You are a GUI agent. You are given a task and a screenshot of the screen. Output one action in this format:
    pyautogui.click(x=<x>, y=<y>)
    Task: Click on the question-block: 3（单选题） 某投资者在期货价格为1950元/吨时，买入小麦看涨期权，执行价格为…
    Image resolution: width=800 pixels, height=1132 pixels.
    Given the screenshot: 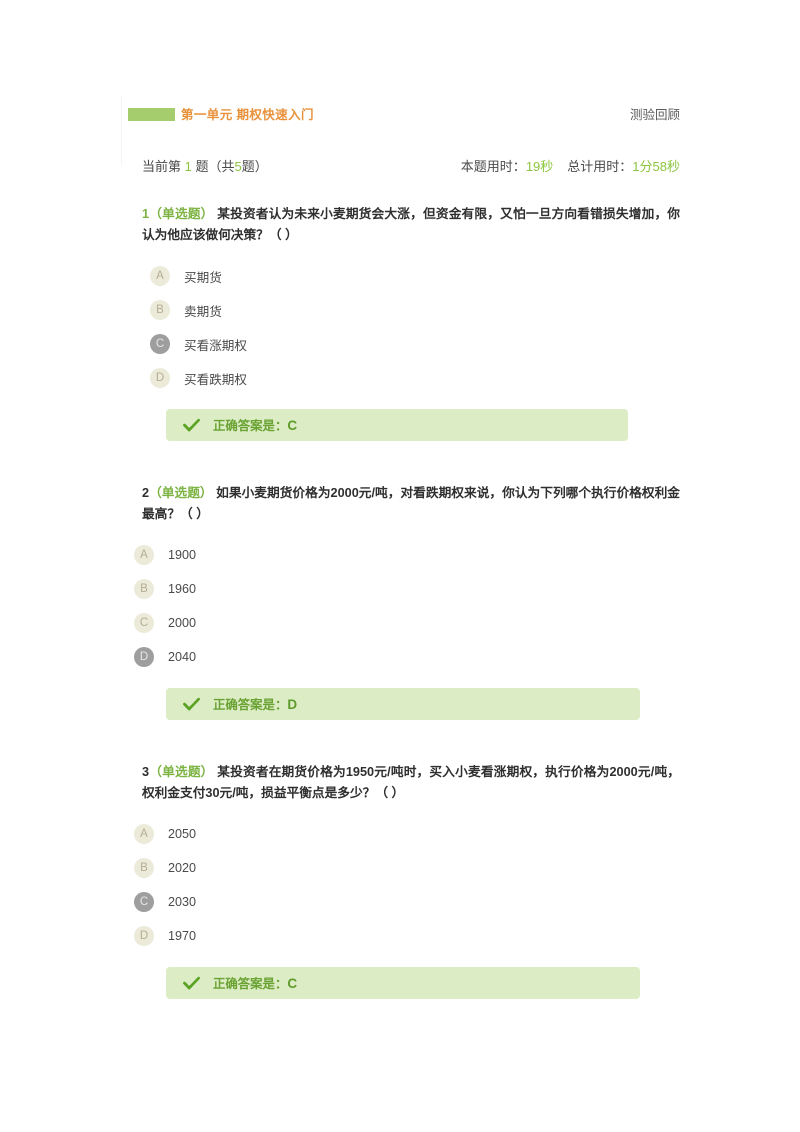 What is the action you would take?
    pyautogui.click(x=404, y=881)
    